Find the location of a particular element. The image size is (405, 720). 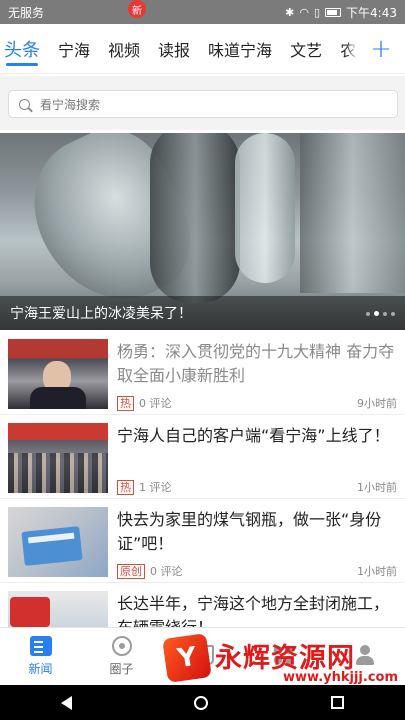

carousel-dots is located at coordinates (380, 313).